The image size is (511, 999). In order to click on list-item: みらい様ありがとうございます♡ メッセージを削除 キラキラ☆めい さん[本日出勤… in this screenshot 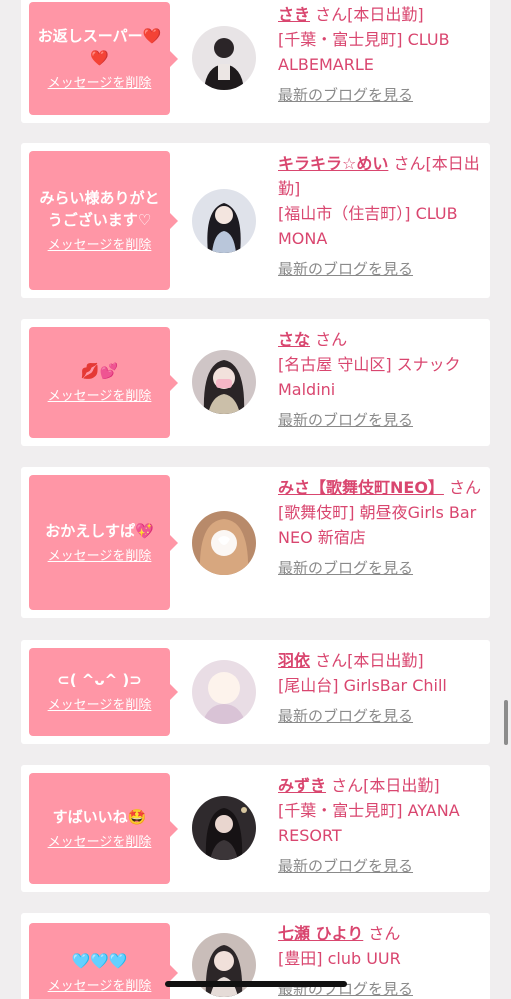, I will do `click(255, 220)`.